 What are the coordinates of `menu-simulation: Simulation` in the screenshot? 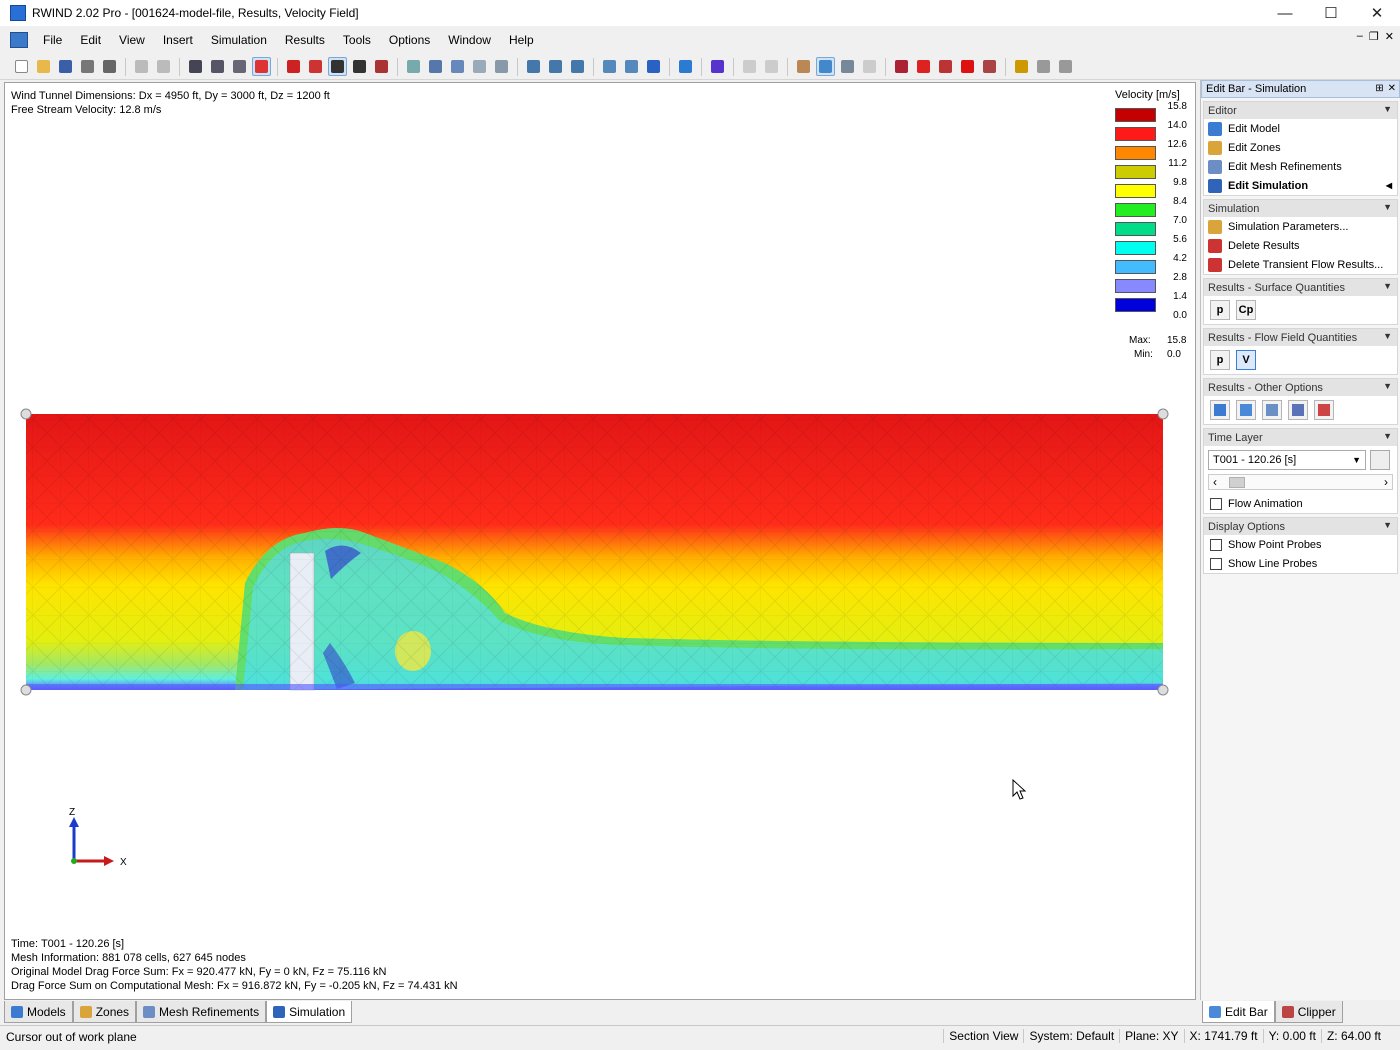 It's located at (239, 40).